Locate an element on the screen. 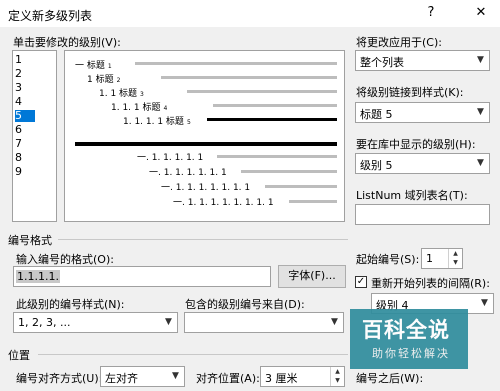 Image resolution: width=500 pixels, height=391 pixels. preview-row-label: 1. 1. 1 标题 is located at coordinates (136, 108).